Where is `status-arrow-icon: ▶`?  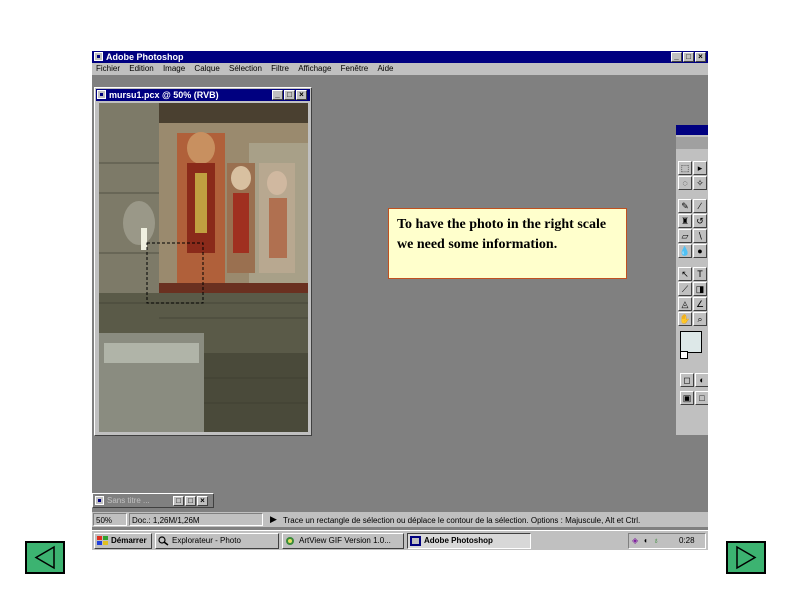 status-arrow-icon: ▶ is located at coordinates (273, 519).